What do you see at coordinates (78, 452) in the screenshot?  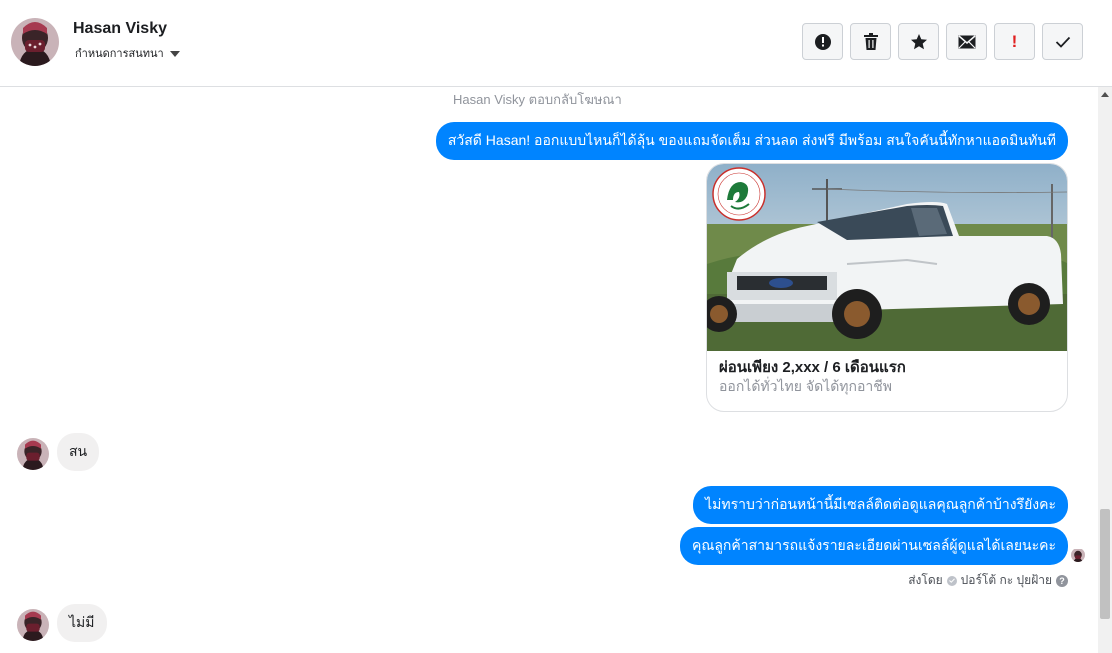 I see `incoming-message: สน` at bounding box center [78, 452].